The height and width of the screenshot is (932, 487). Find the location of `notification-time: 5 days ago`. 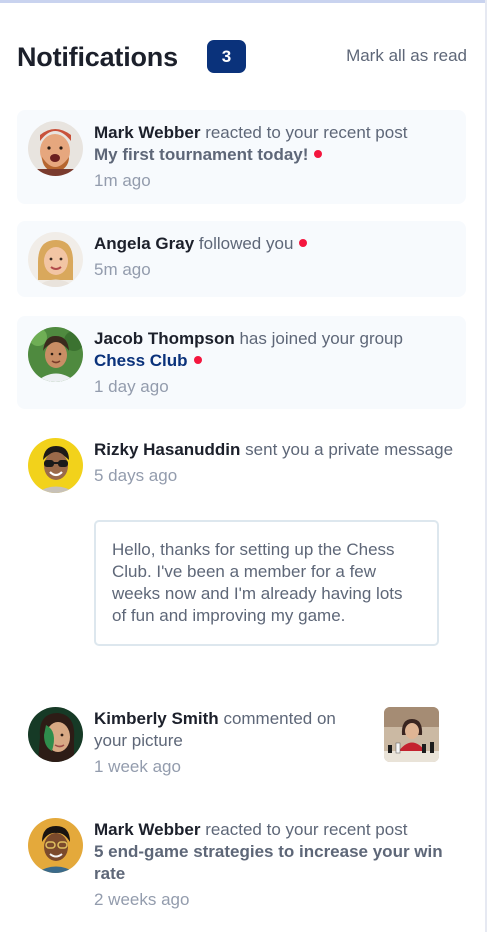

notification-time: 5 days ago is located at coordinates (136, 475).